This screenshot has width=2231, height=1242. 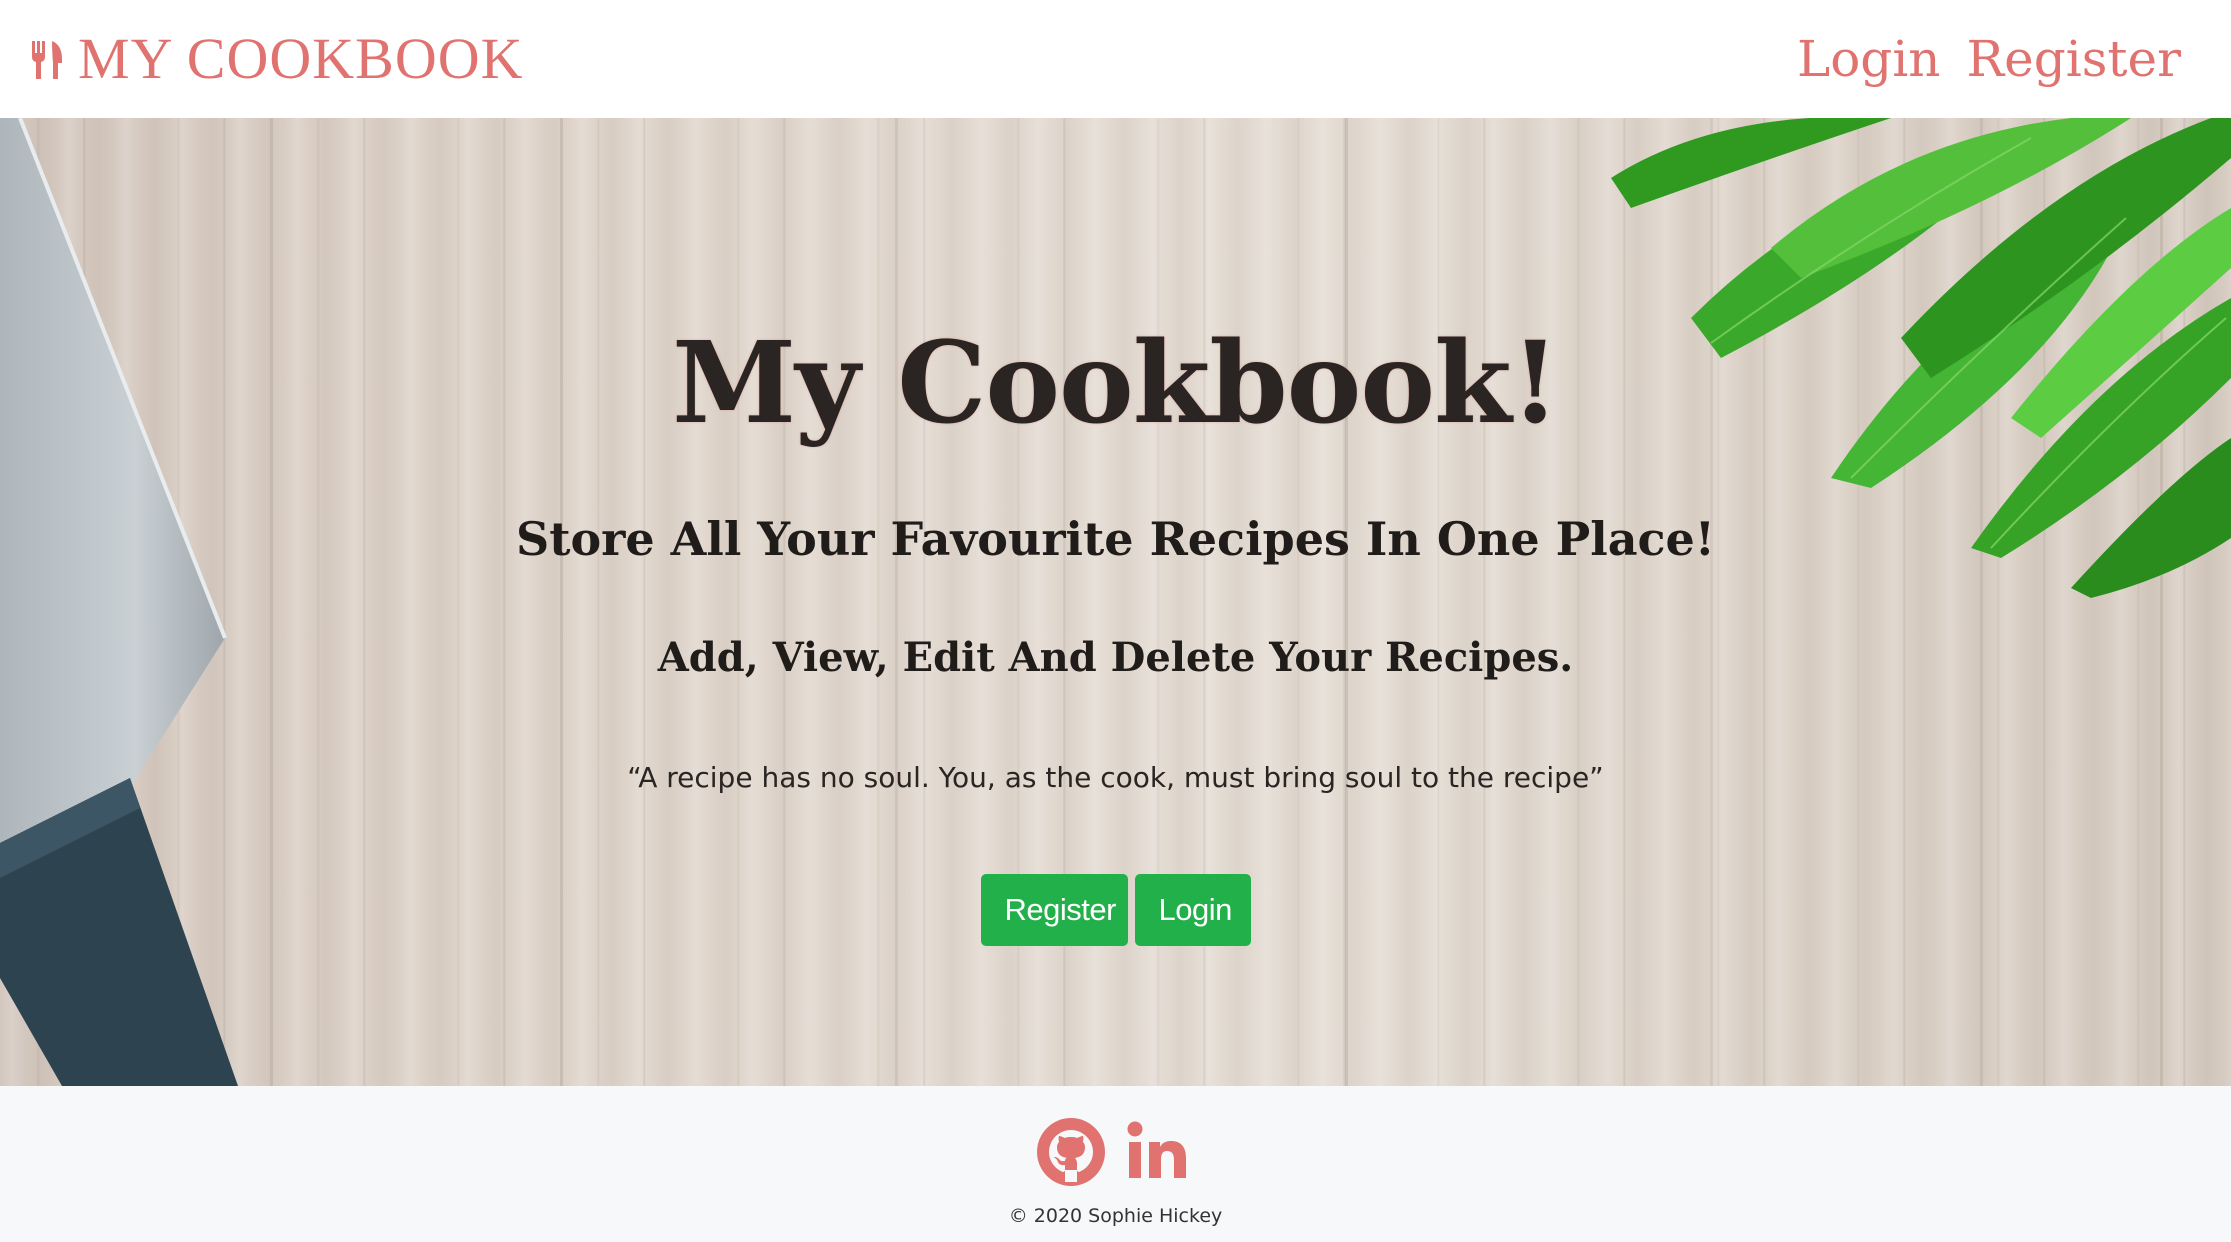 I want to click on nav-register-link: Register, so click(x=2074, y=59).